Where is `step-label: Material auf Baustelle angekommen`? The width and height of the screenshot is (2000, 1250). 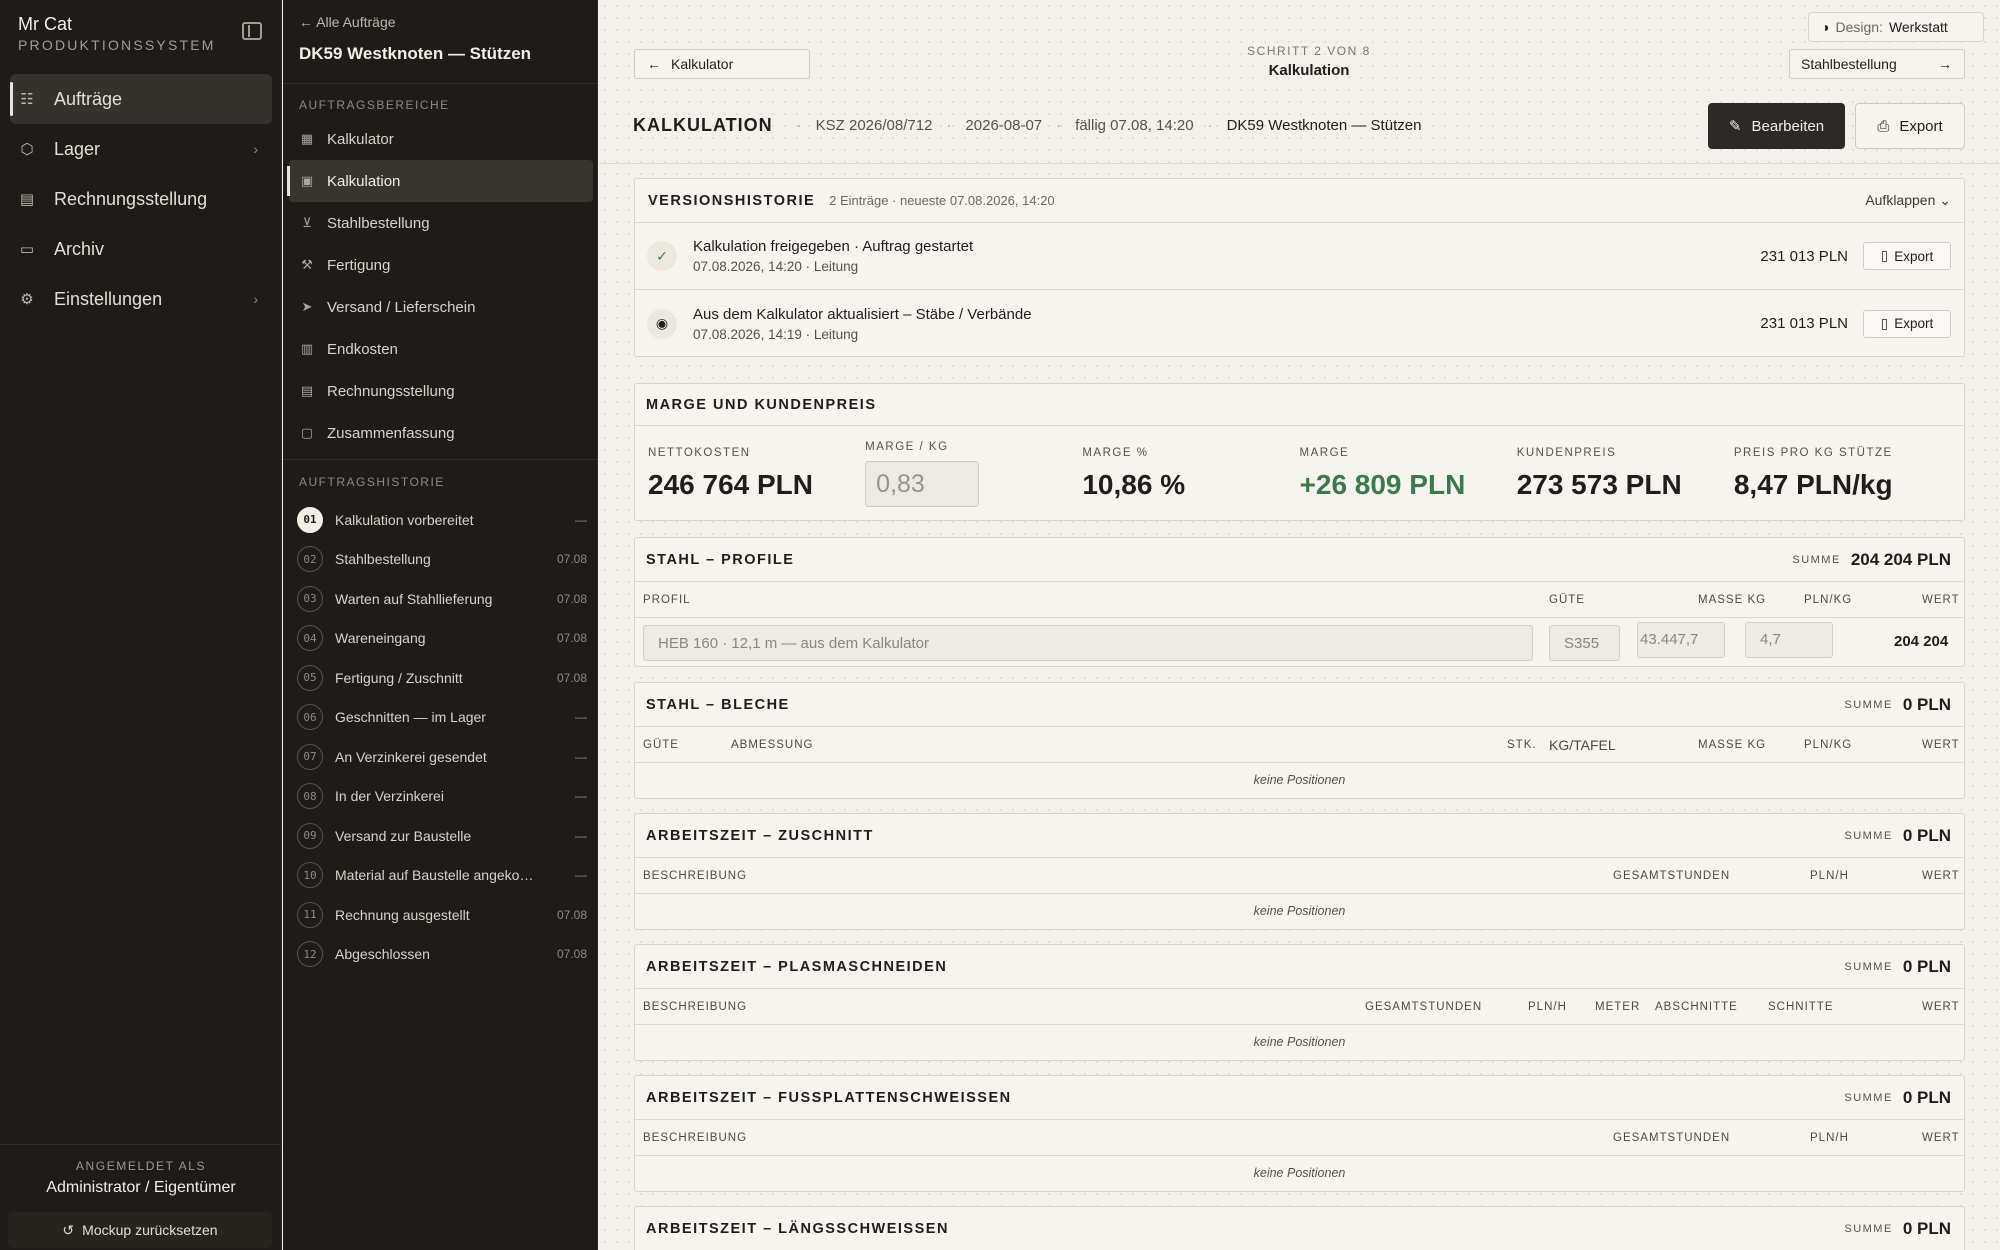 step-label: Material auf Baustelle angekommen is located at coordinates (444, 875).